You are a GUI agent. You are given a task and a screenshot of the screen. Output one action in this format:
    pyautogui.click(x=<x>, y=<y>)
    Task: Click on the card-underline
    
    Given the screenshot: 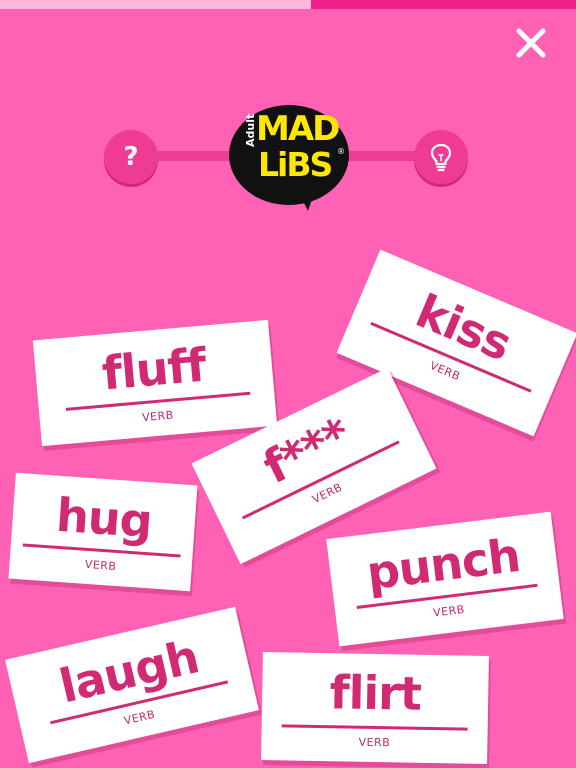 What is the action you would take?
    pyautogui.click(x=374, y=727)
    